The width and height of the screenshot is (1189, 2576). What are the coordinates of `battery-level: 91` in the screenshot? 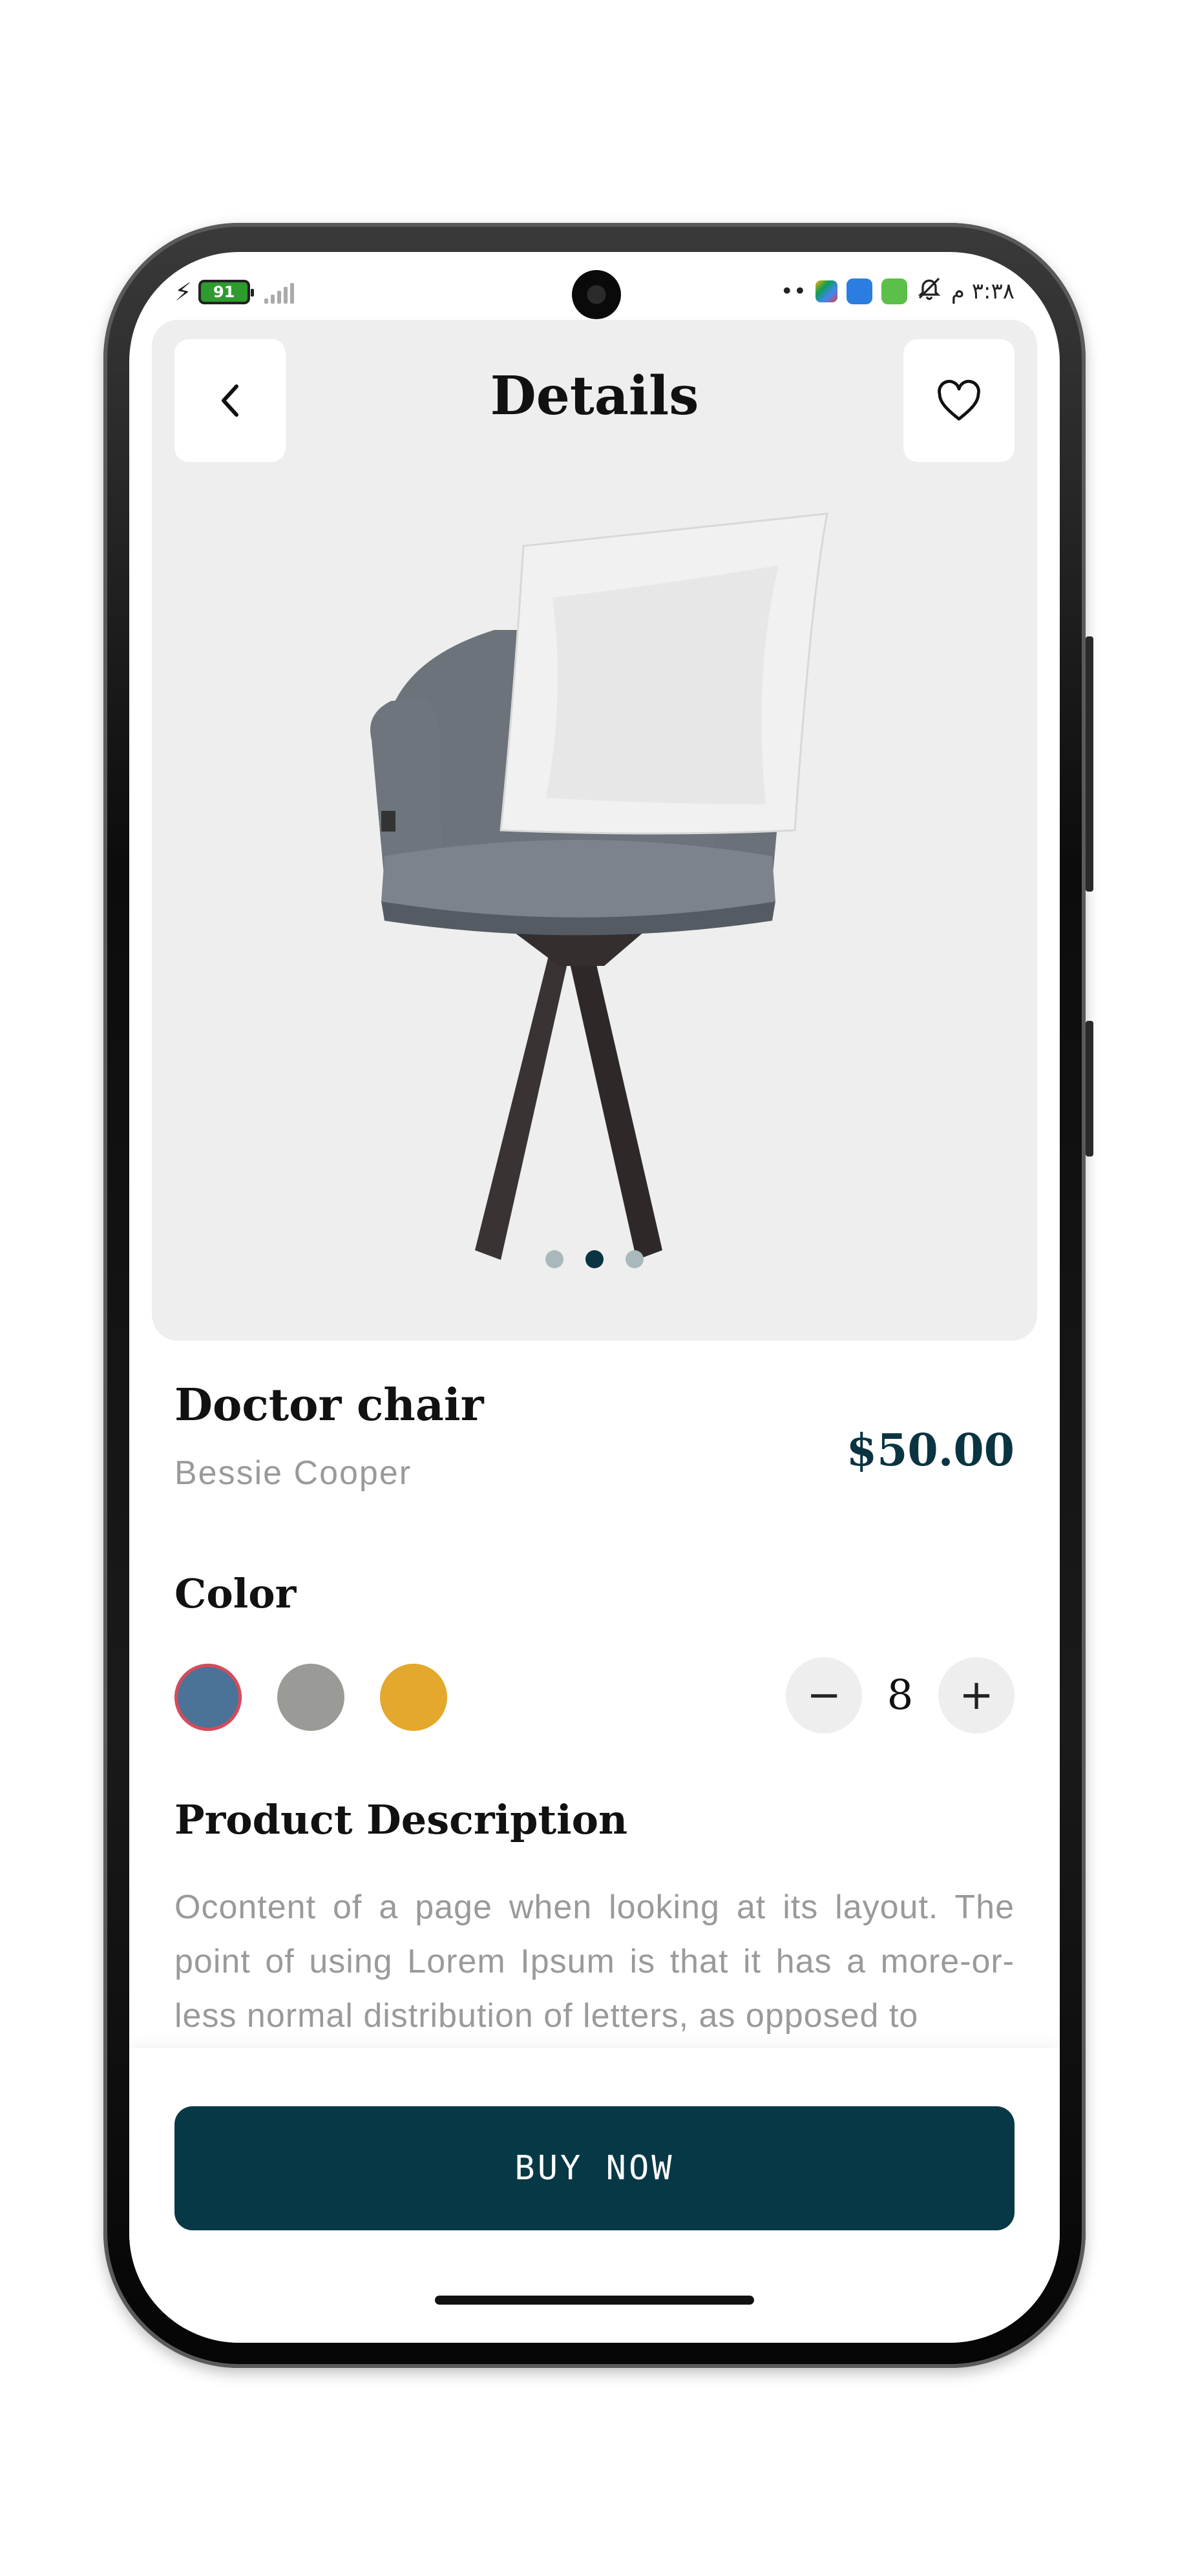 It's located at (224, 292).